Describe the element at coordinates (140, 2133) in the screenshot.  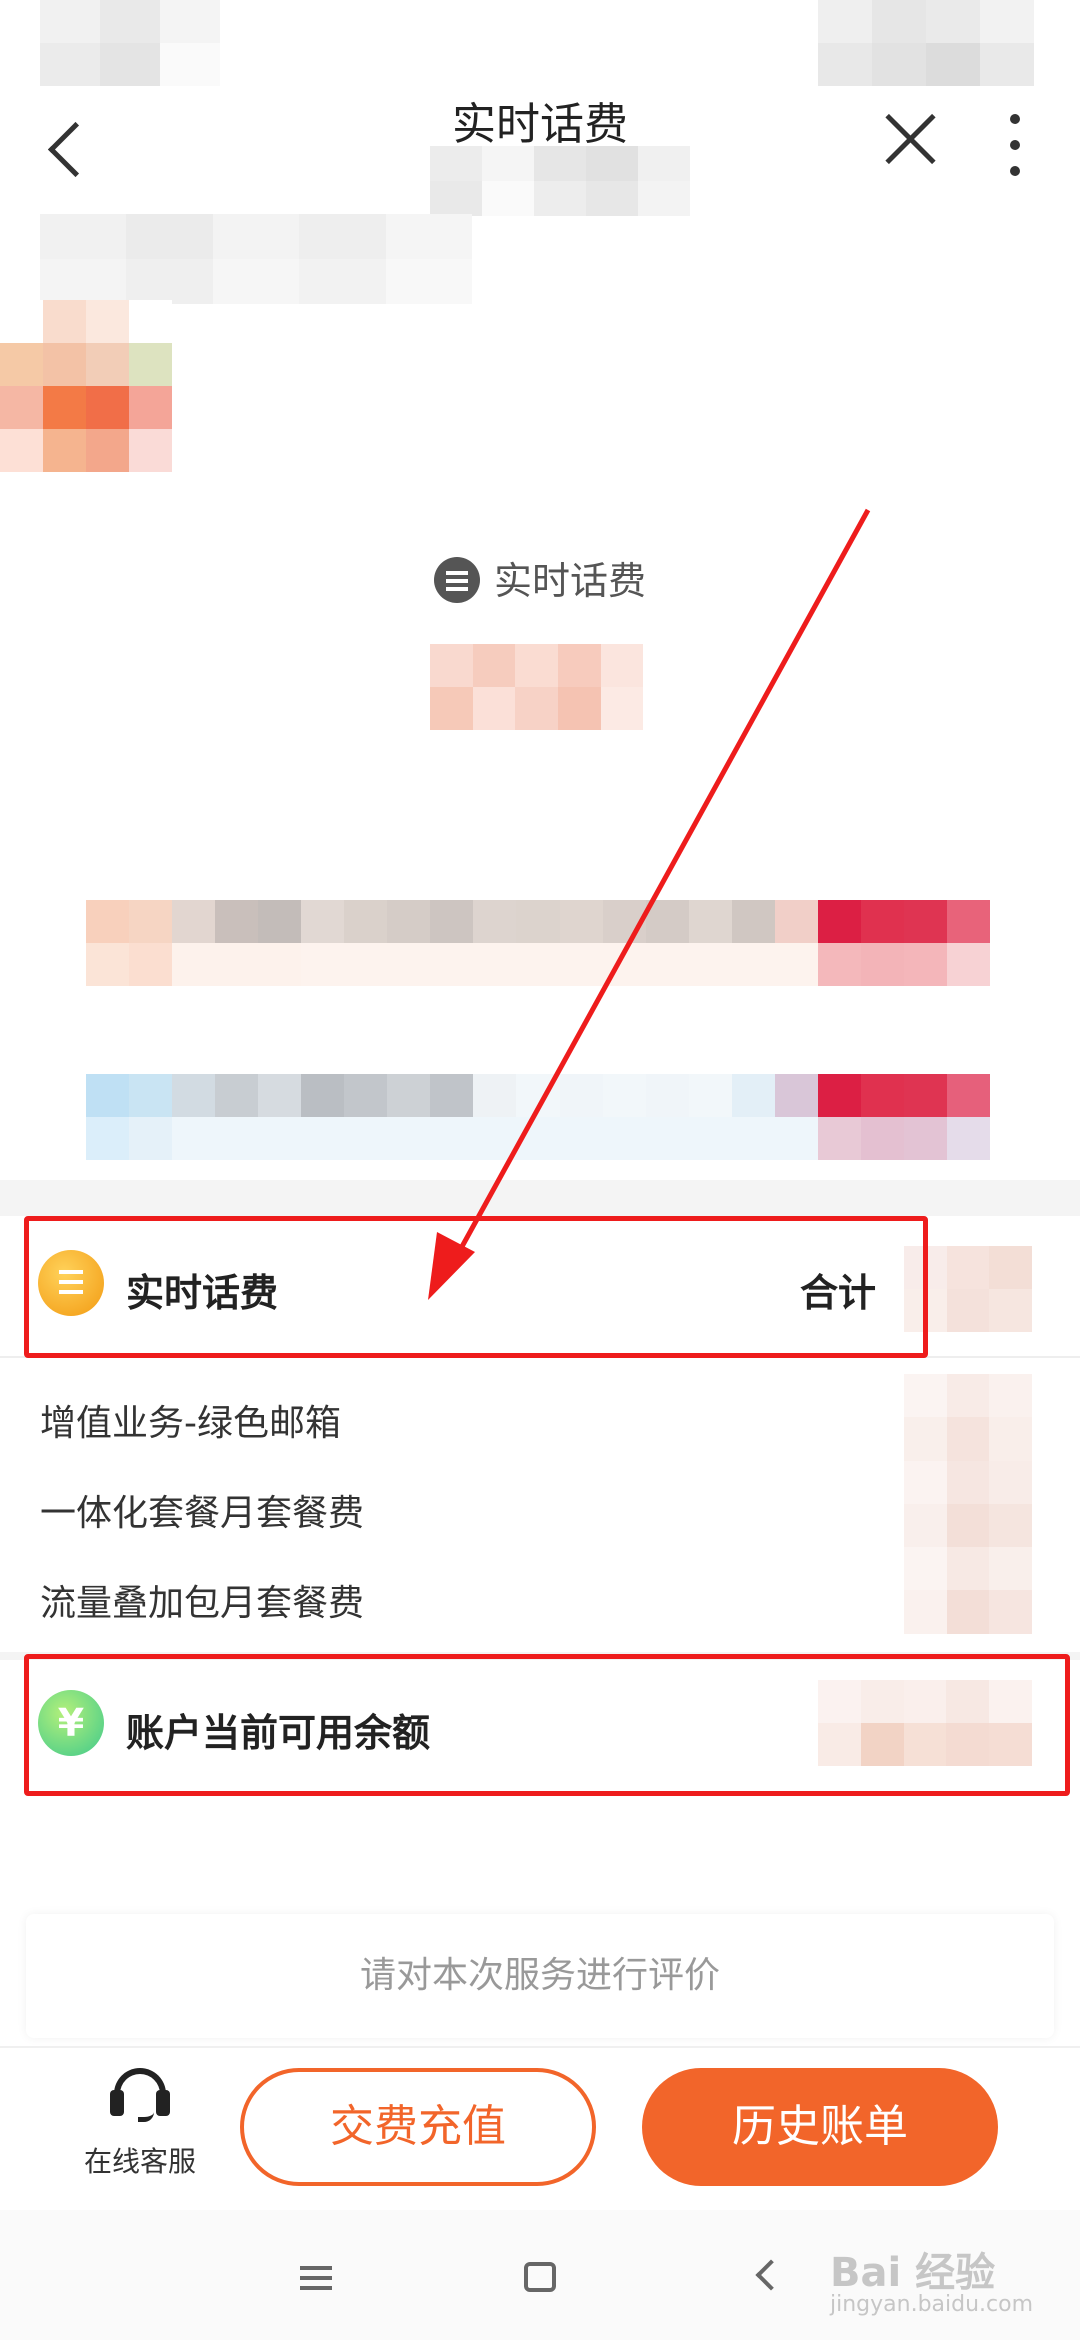
I see `online-service-button: 在线客服` at that location.